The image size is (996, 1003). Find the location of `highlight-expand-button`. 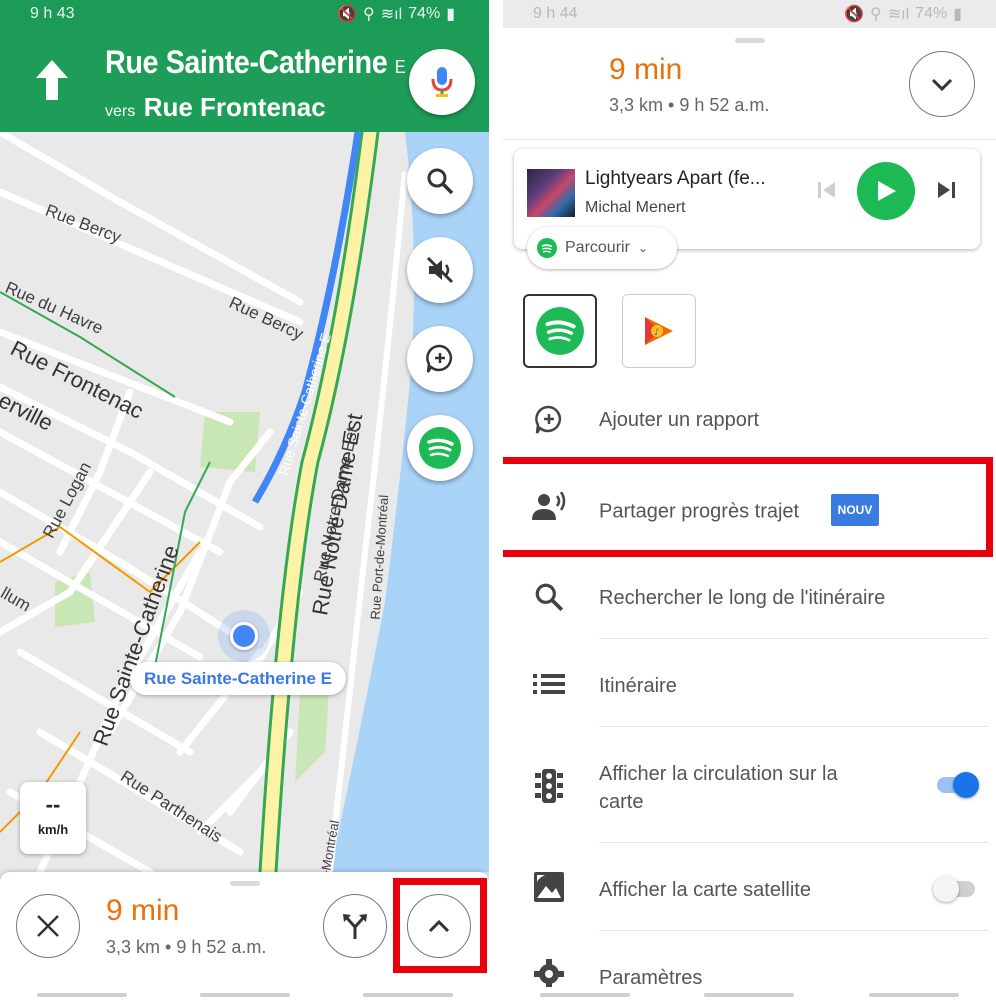

highlight-expand-button is located at coordinates (440, 925).